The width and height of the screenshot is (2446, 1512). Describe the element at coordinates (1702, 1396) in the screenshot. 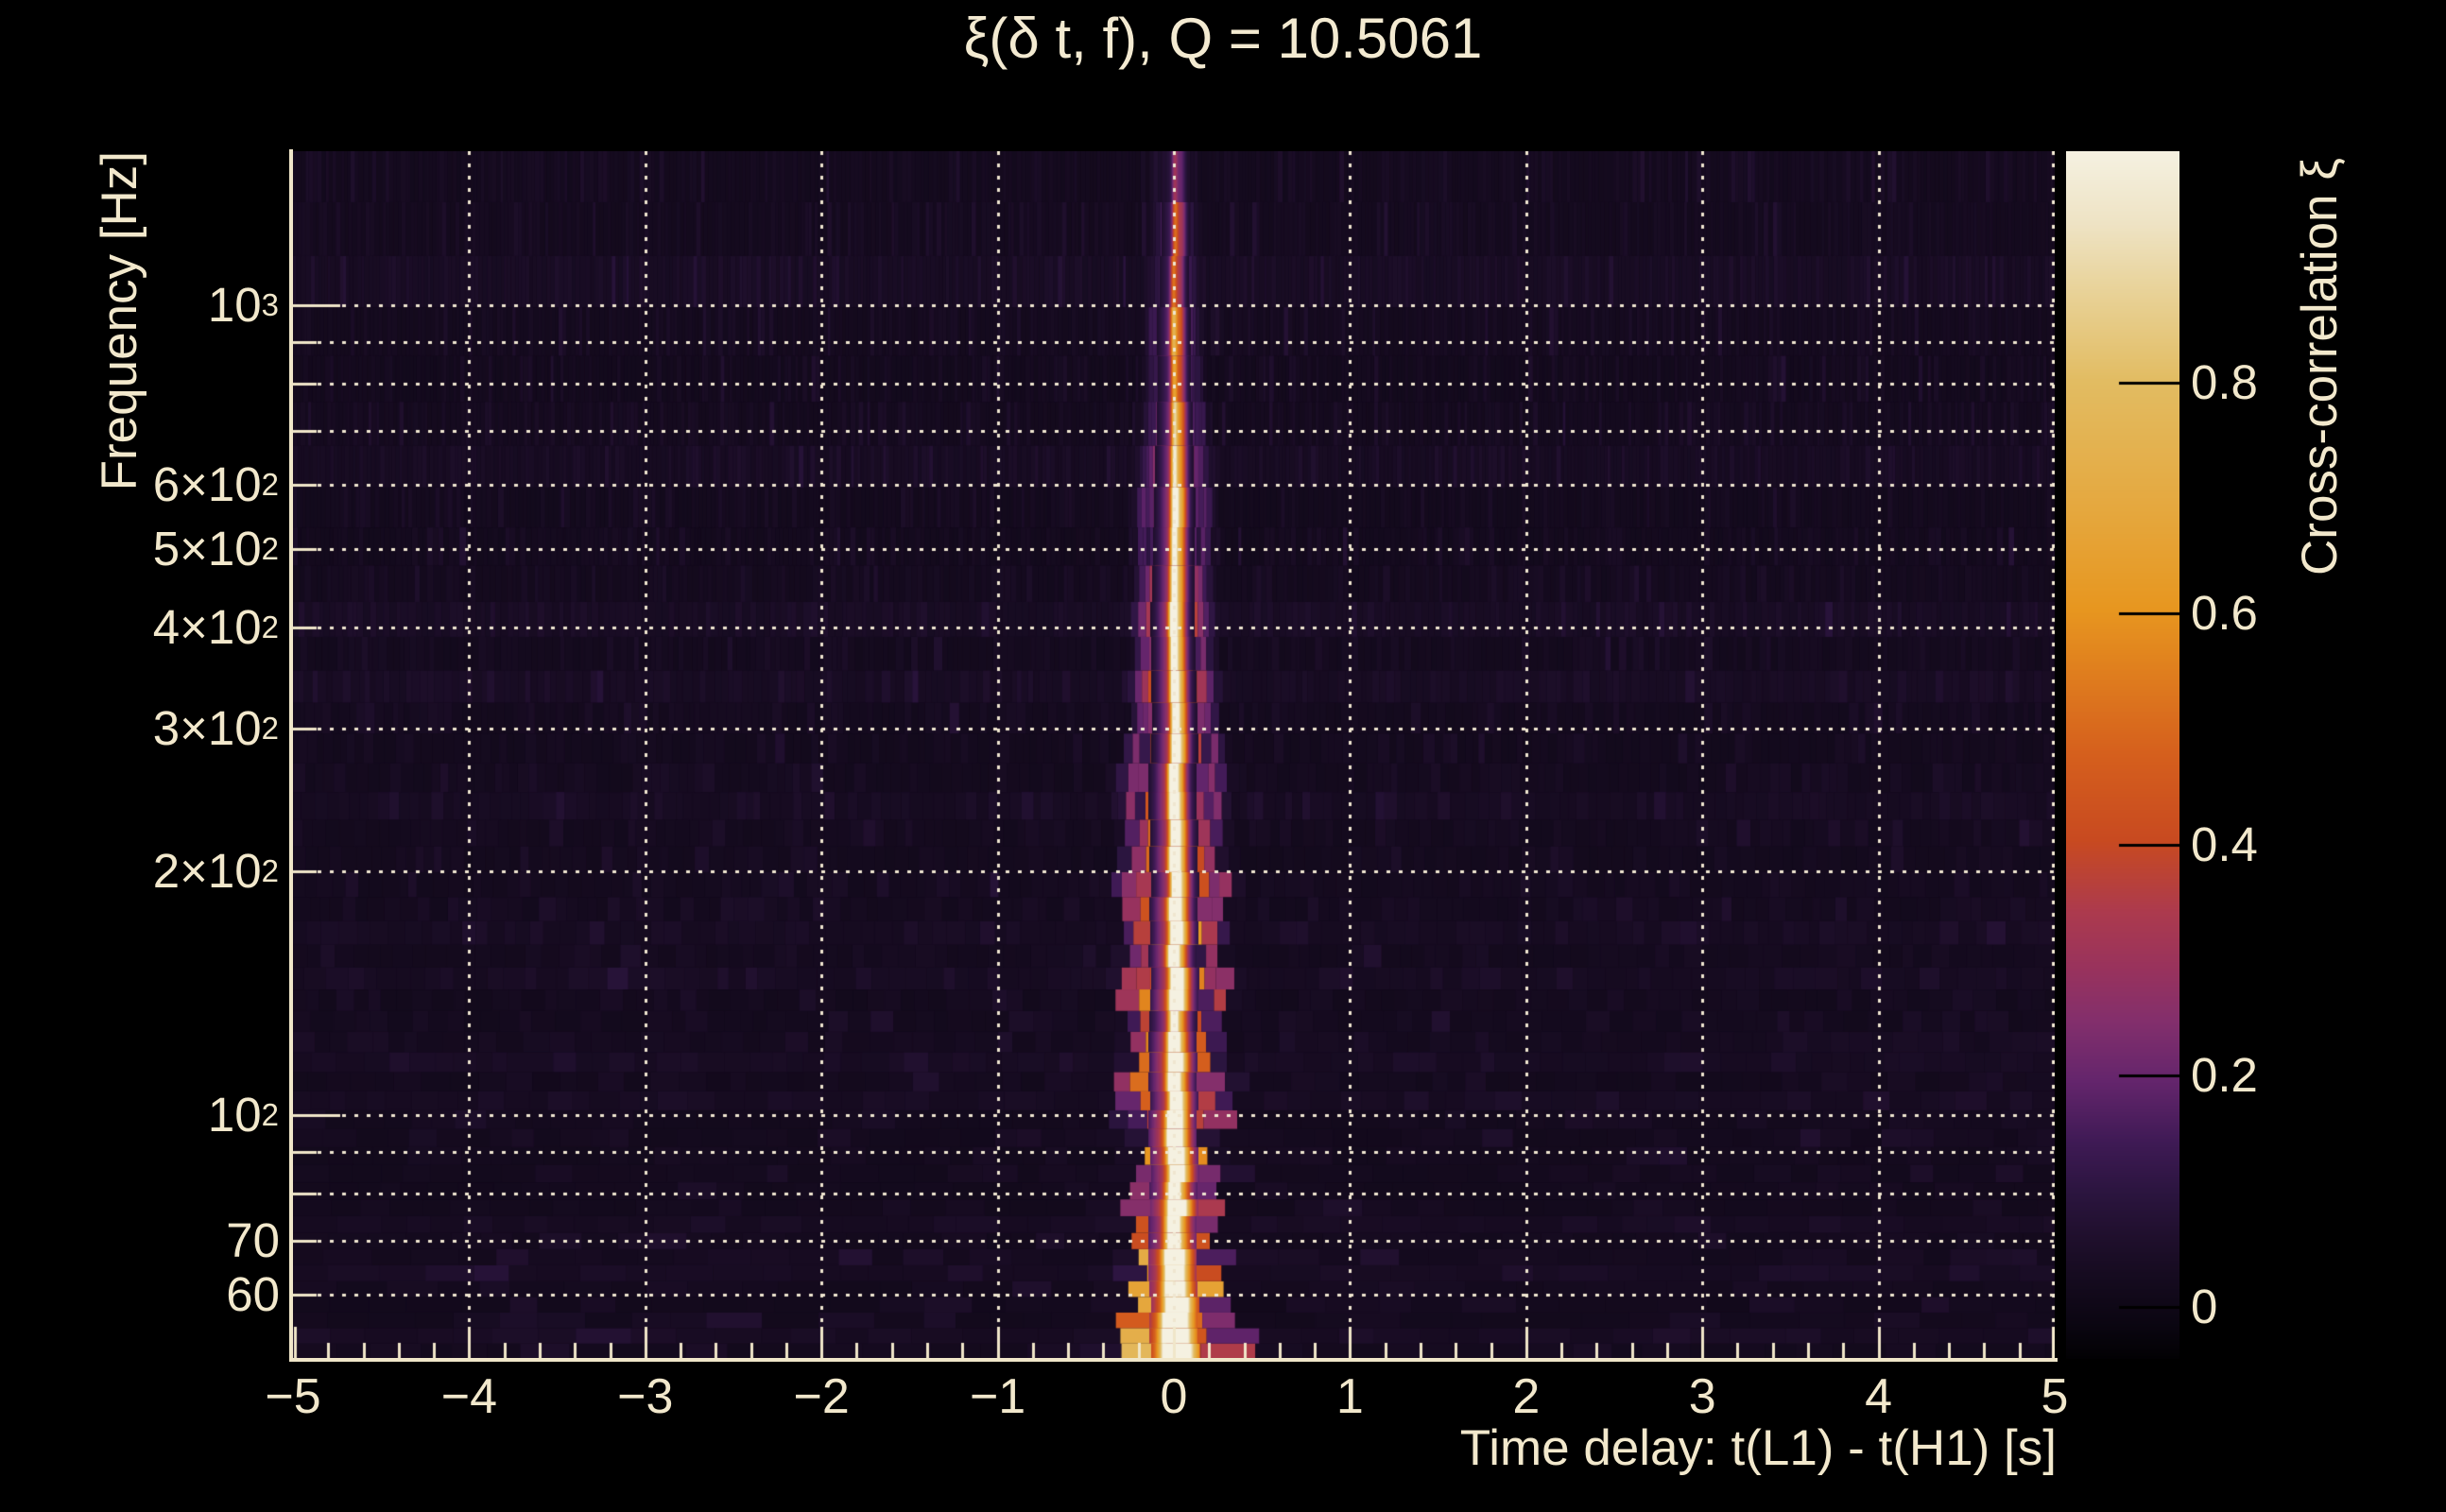

I see `x-tick-label: 3` at that location.